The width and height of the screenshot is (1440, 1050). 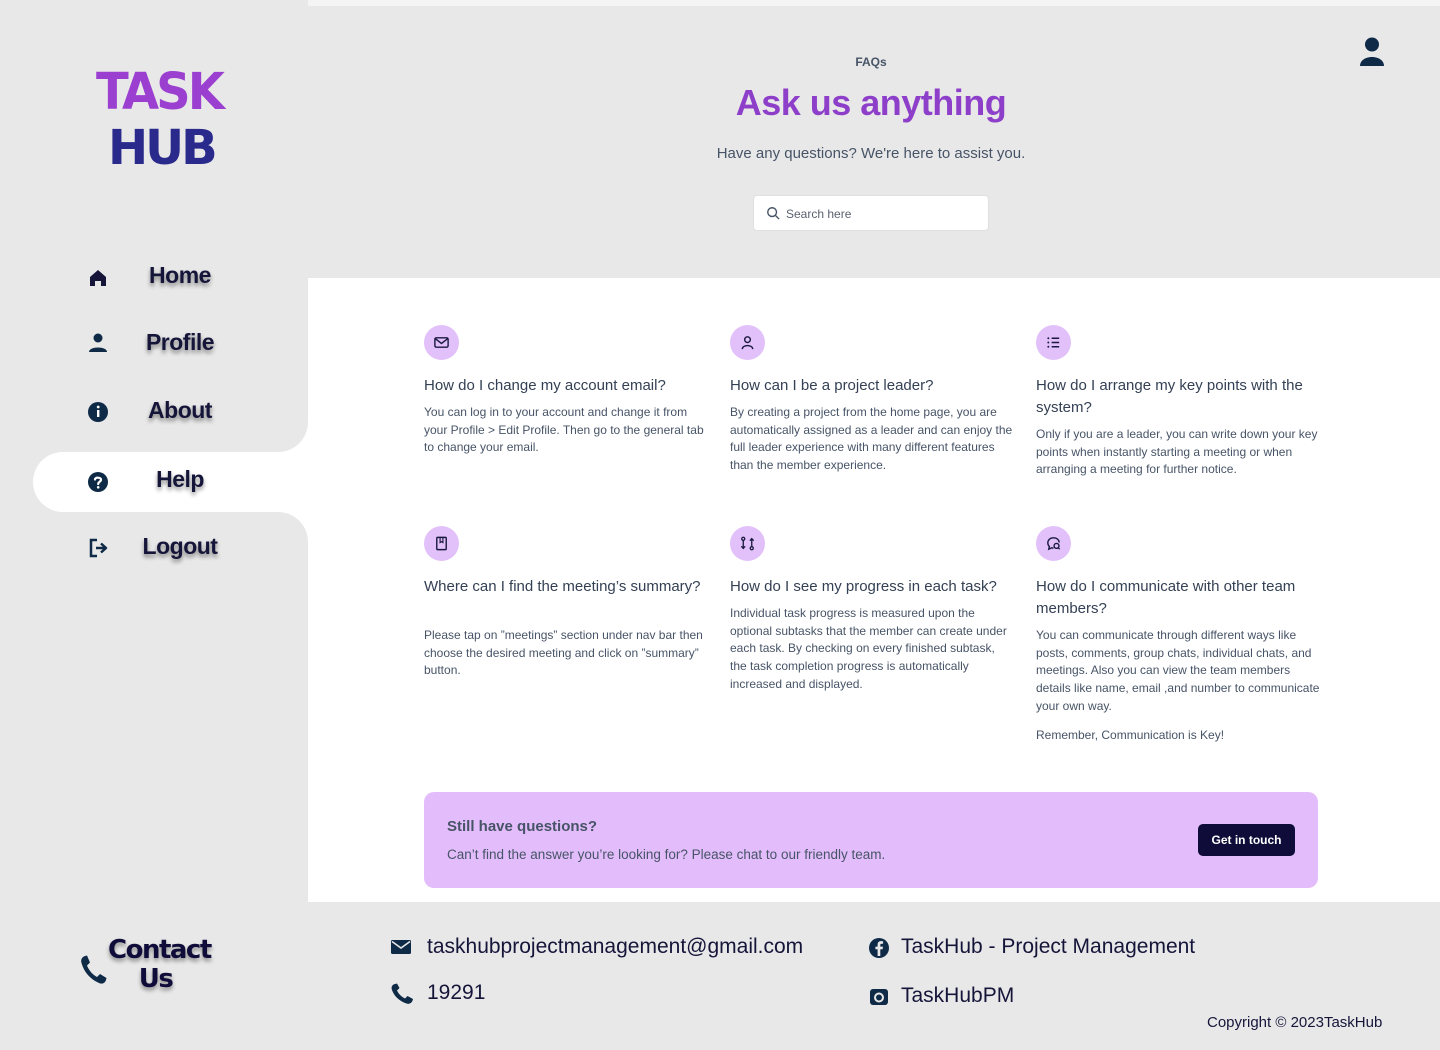 I want to click on taskhub-logo: TASK HUB, so click(x=161, y=119).